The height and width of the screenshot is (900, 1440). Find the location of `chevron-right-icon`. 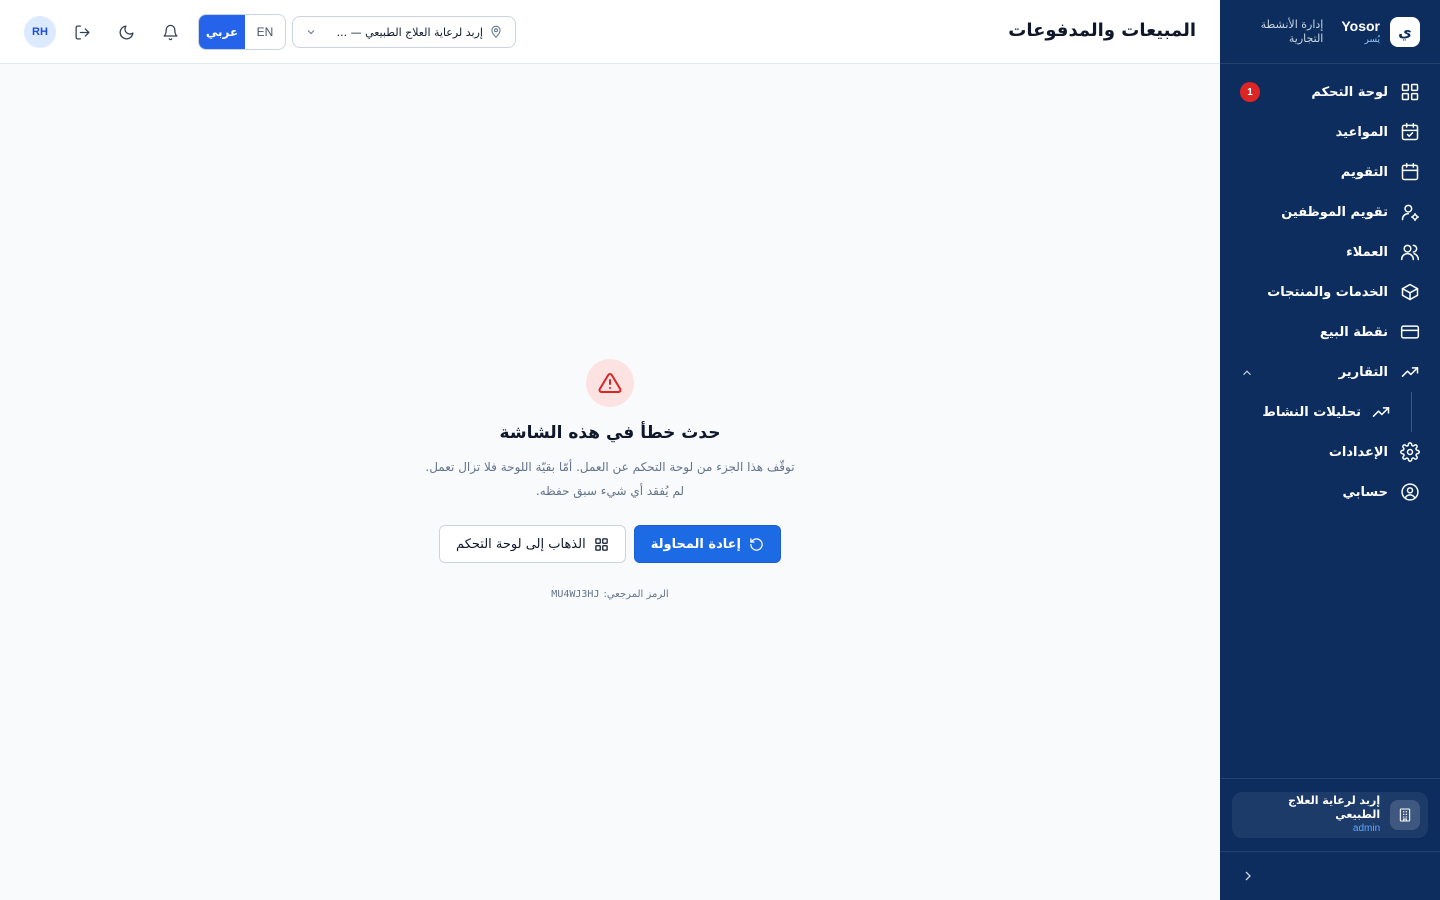

chevron-right-icon is located at coordinates (1248, 876).